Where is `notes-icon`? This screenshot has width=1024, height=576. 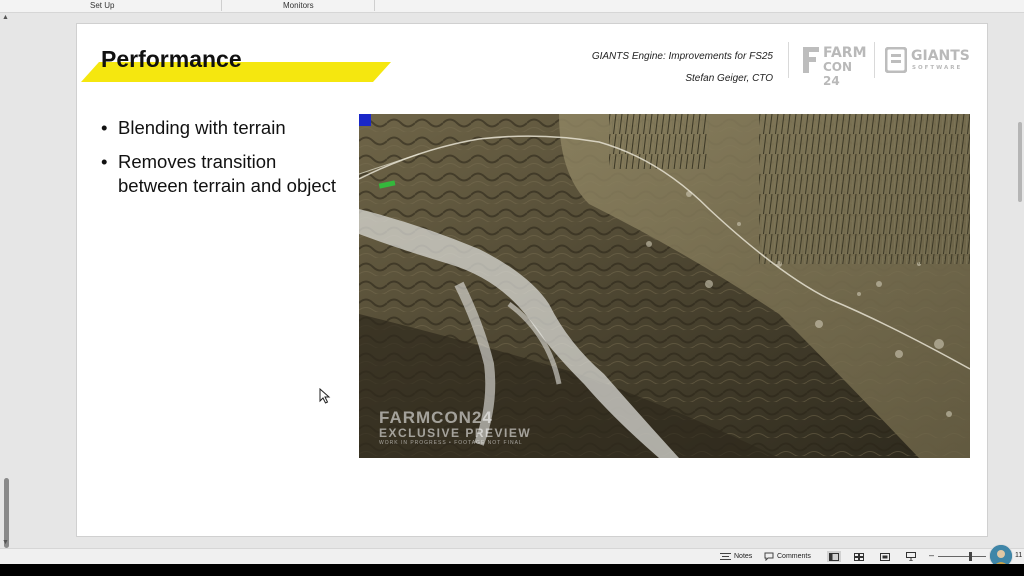
notes-icon is located at coordinates (725, 556).